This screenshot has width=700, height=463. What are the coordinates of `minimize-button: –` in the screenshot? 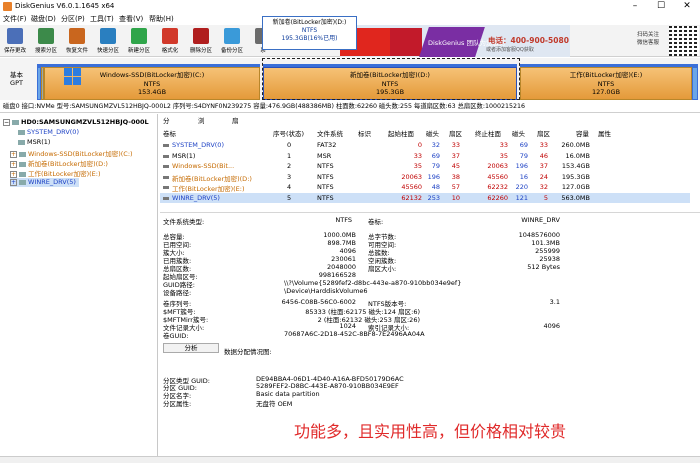 It's located at (635, 6).